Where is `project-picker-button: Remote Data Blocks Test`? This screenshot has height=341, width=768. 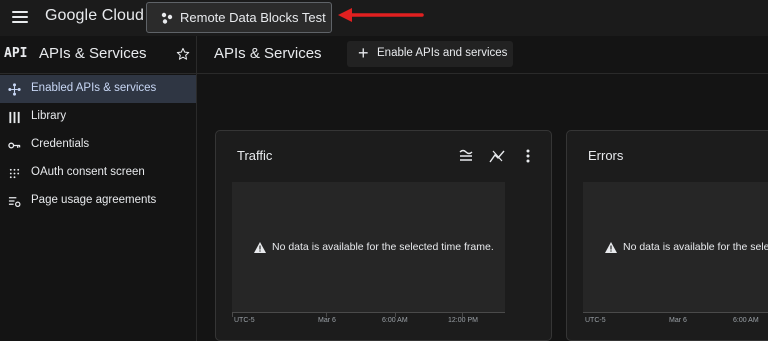
project-picker-button: Remote Data Blocks Test is located at coordinates (239, 17).